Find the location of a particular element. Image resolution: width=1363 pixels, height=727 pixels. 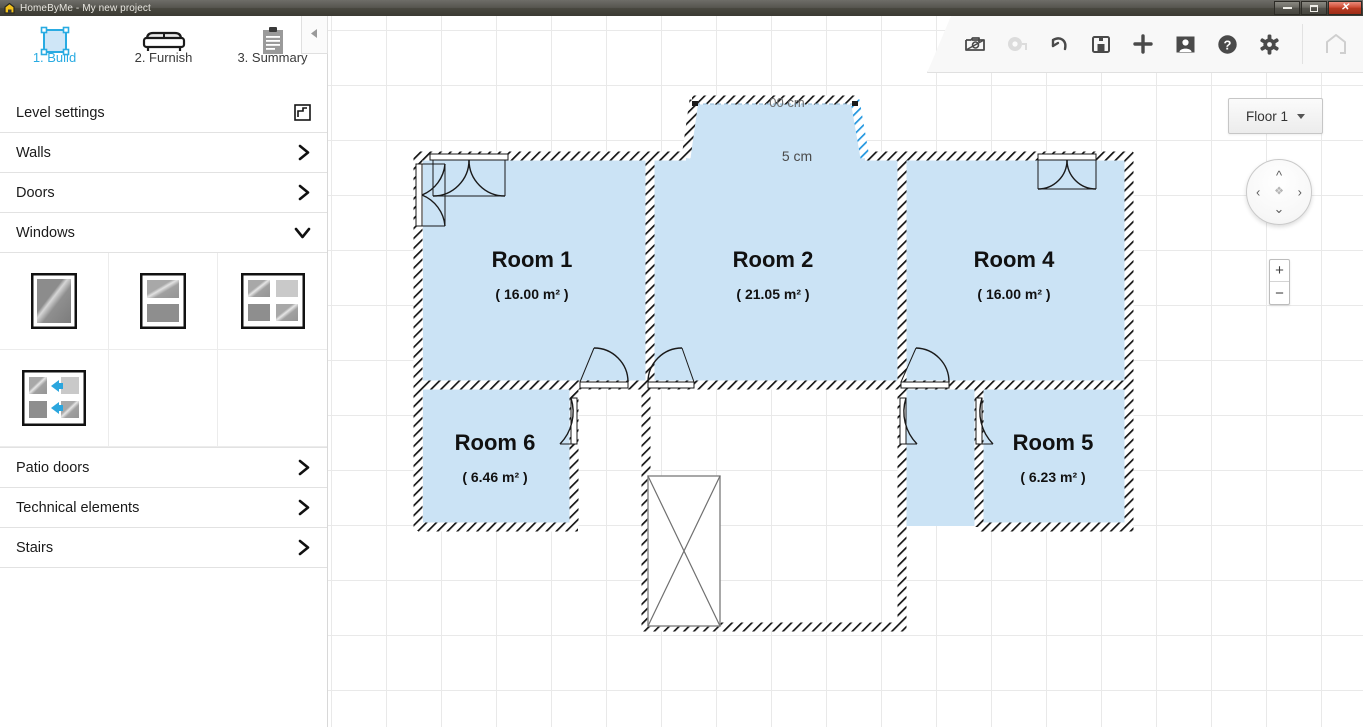

window-item-sliding is located at coordinates (54, 398).